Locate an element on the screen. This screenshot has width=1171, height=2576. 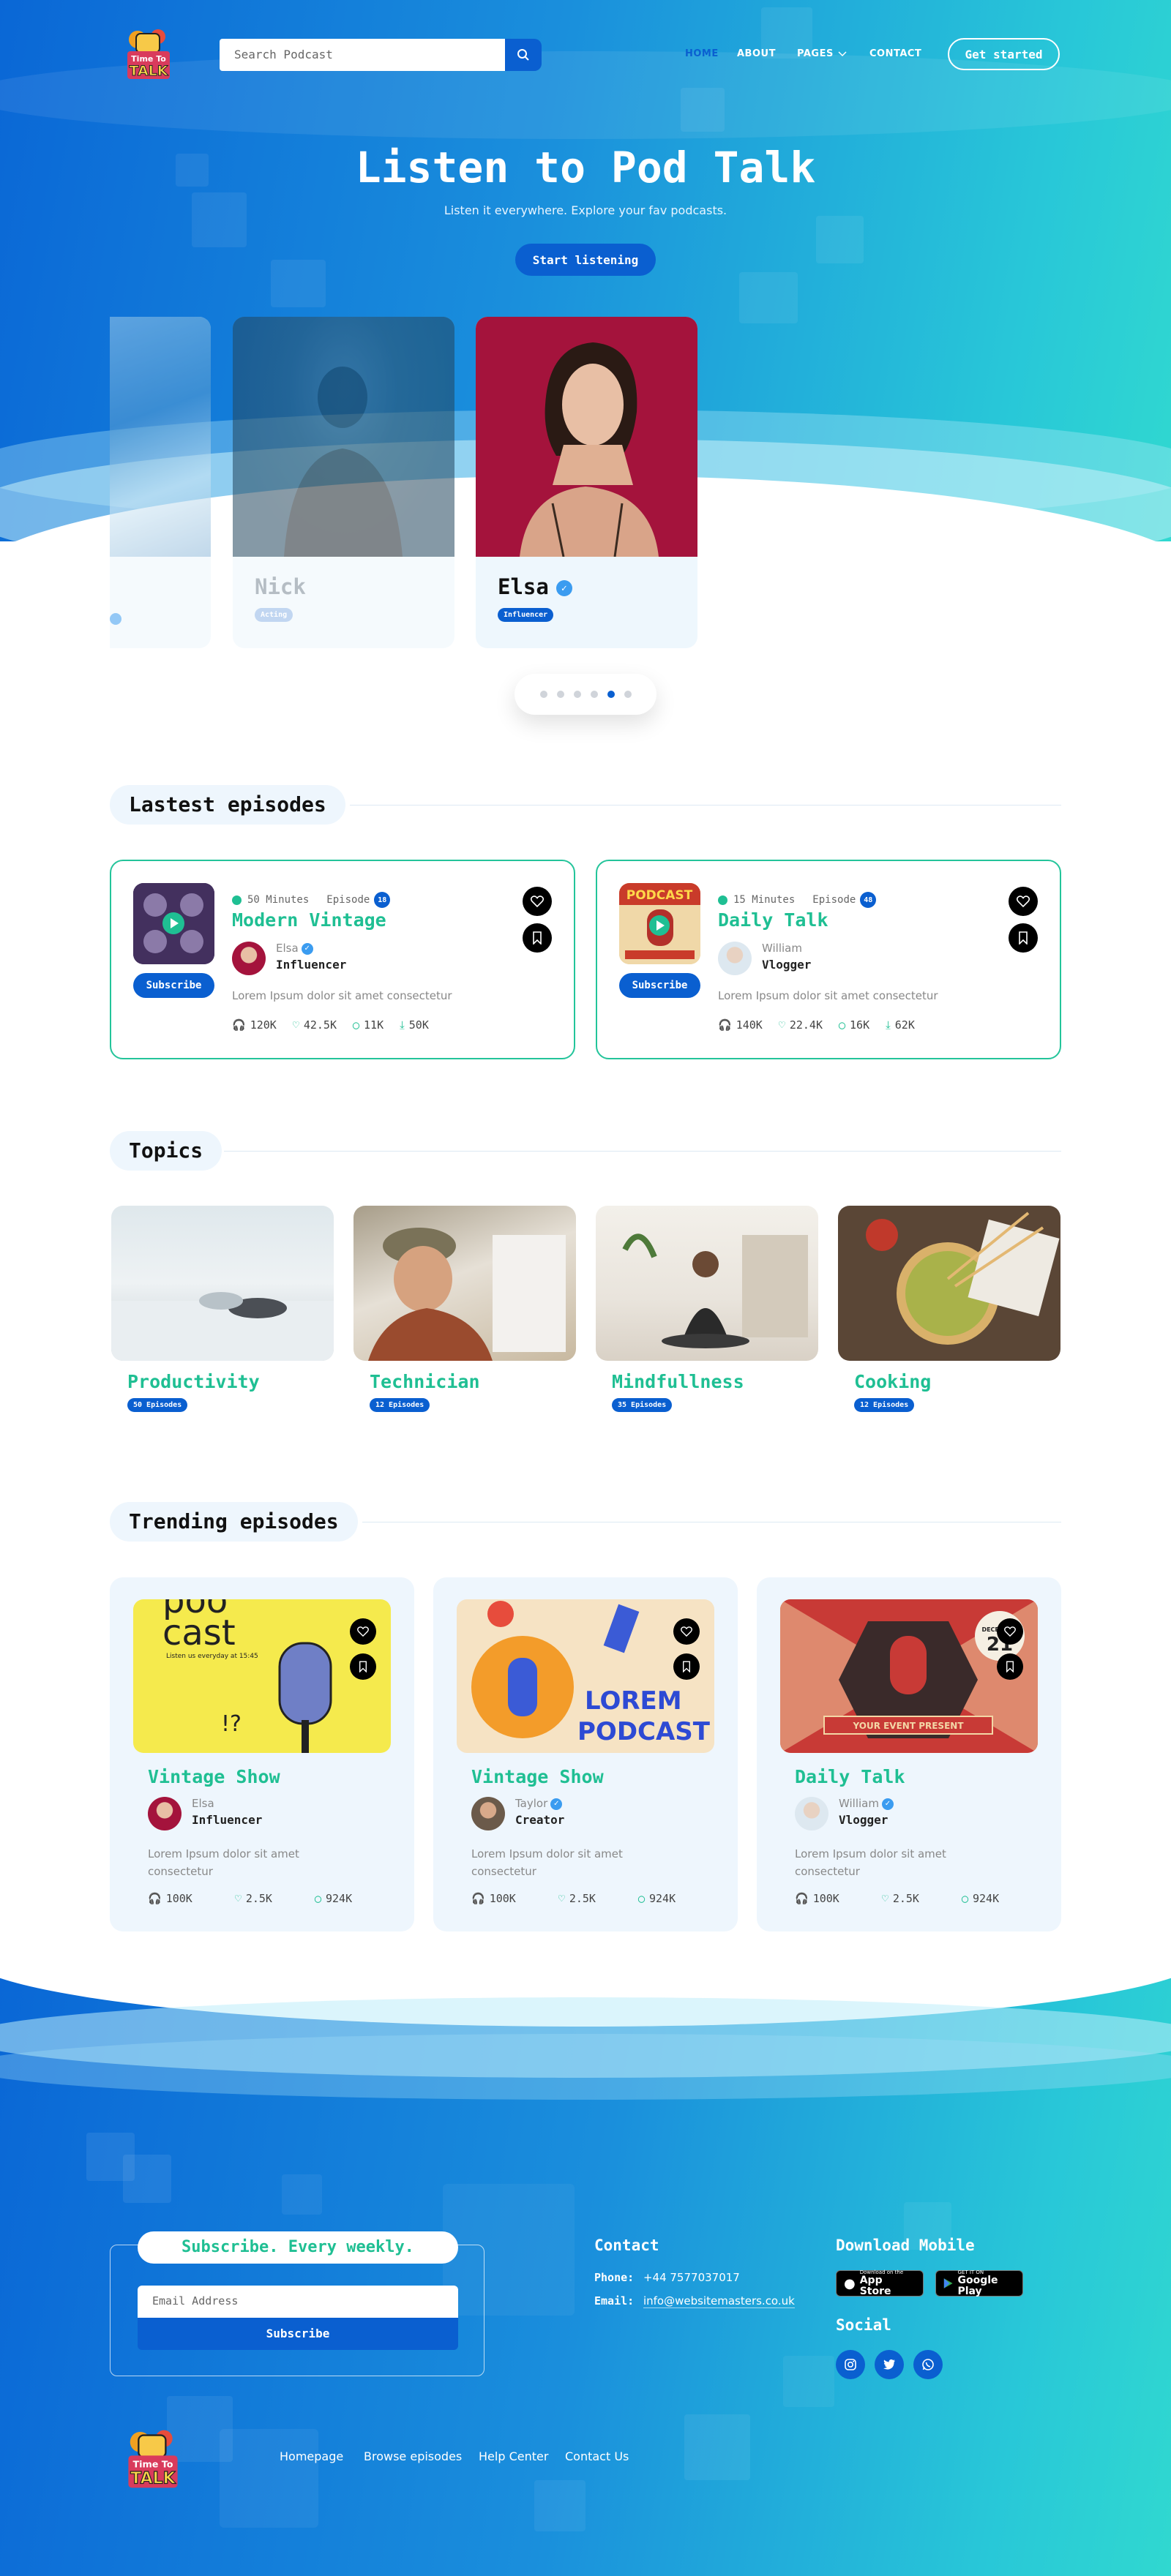
google-play-badge: GET IT ON Google Play is located at coordinates (979, 2283).